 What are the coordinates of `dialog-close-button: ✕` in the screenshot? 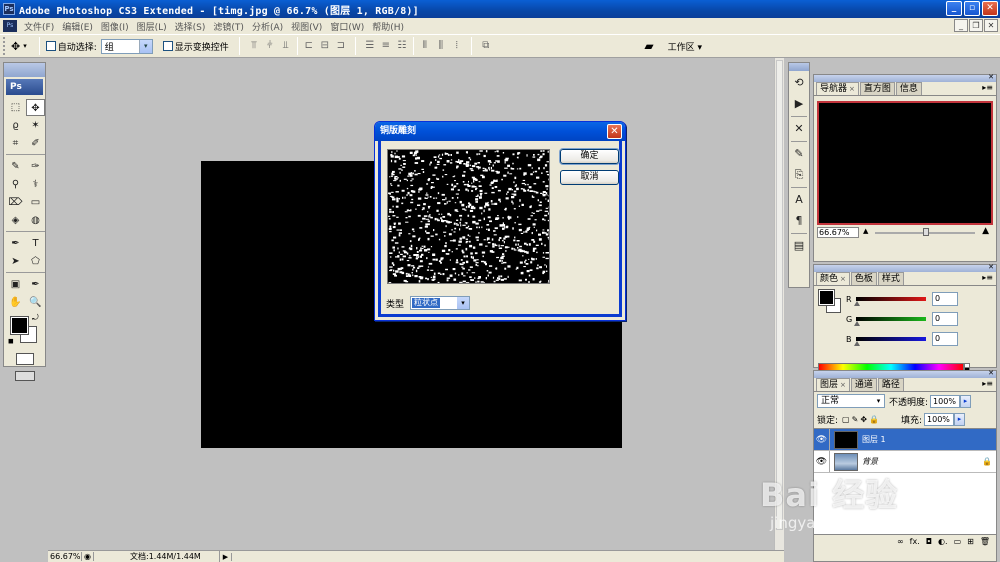 It's located at (614, 131).